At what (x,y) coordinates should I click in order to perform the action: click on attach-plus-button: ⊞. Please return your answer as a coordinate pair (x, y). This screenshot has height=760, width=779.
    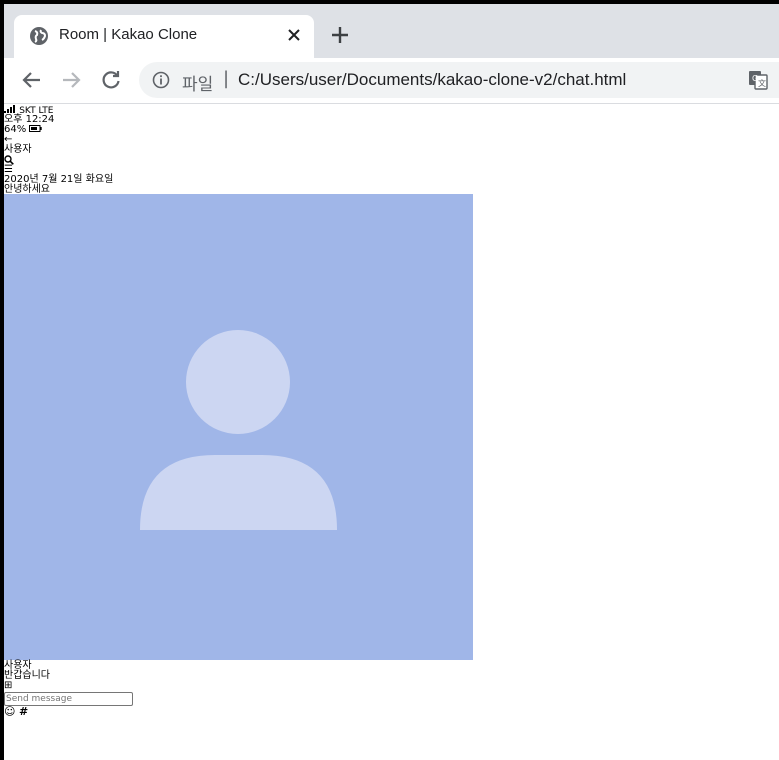
    Looking at the image, I should click on (8, 686).